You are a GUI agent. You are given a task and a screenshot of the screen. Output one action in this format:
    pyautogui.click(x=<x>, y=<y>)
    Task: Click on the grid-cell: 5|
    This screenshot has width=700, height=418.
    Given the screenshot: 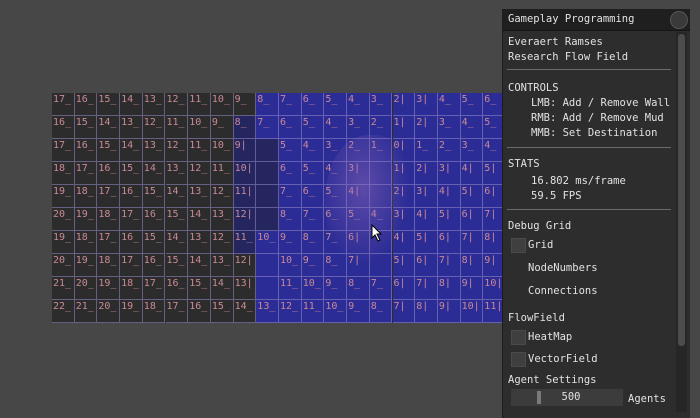 What is the action you would take?
    pyautogui.click(x=404, y=265)
    